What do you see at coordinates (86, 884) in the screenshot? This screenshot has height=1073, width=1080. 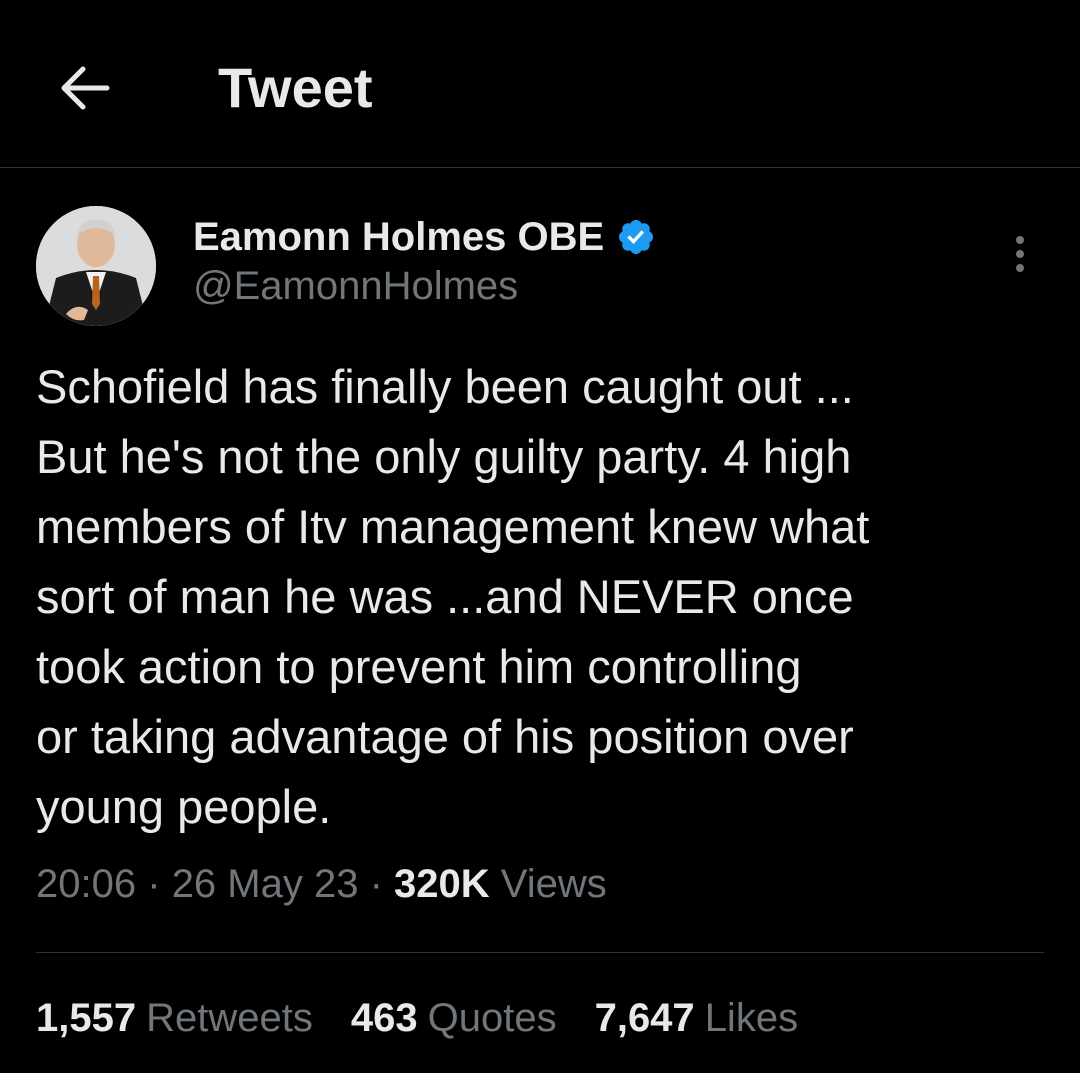 I see `tweet-time: 20:06` at bounding box center [86, 884].